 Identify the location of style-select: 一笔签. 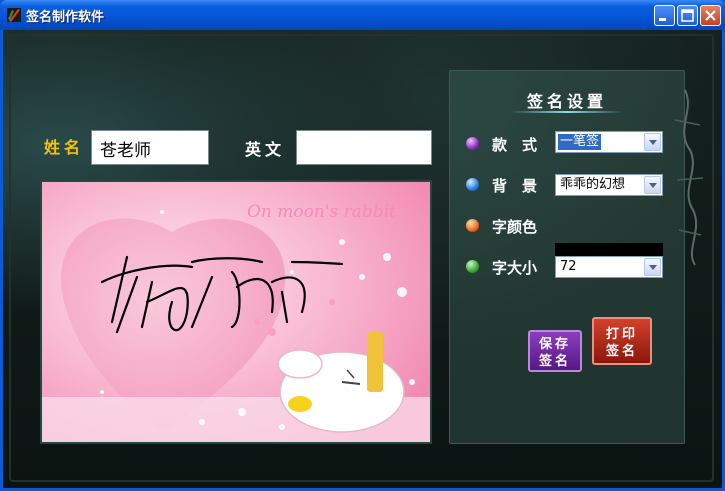
(609, 142).